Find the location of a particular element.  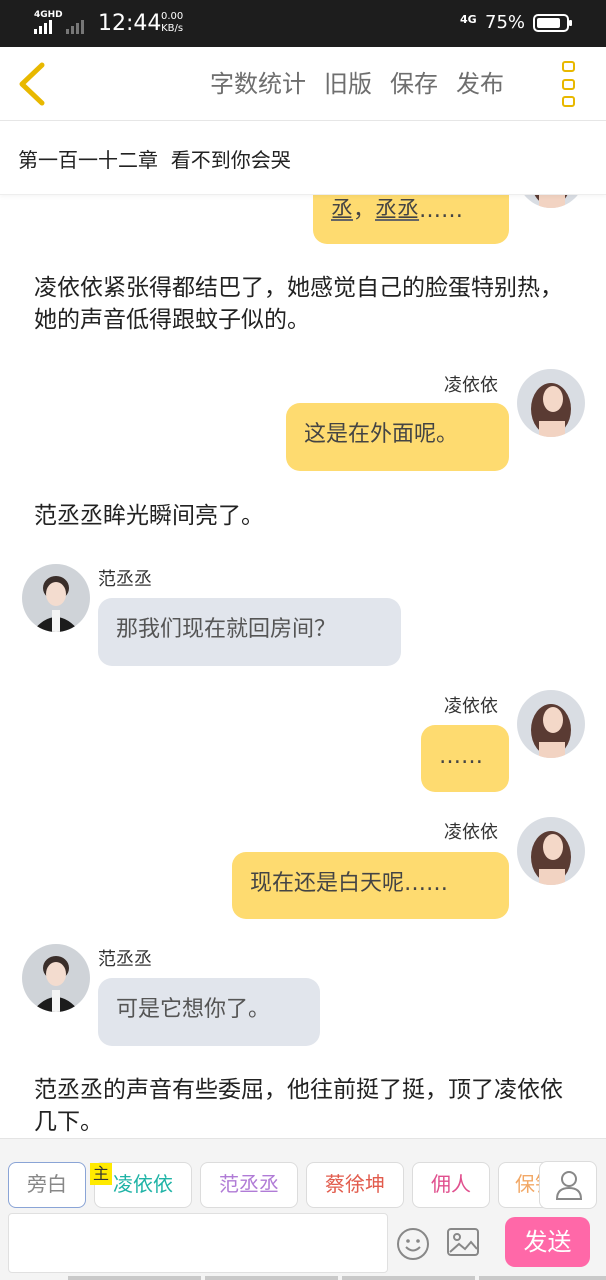

emoji-button is located at coordinates (413, 1244).